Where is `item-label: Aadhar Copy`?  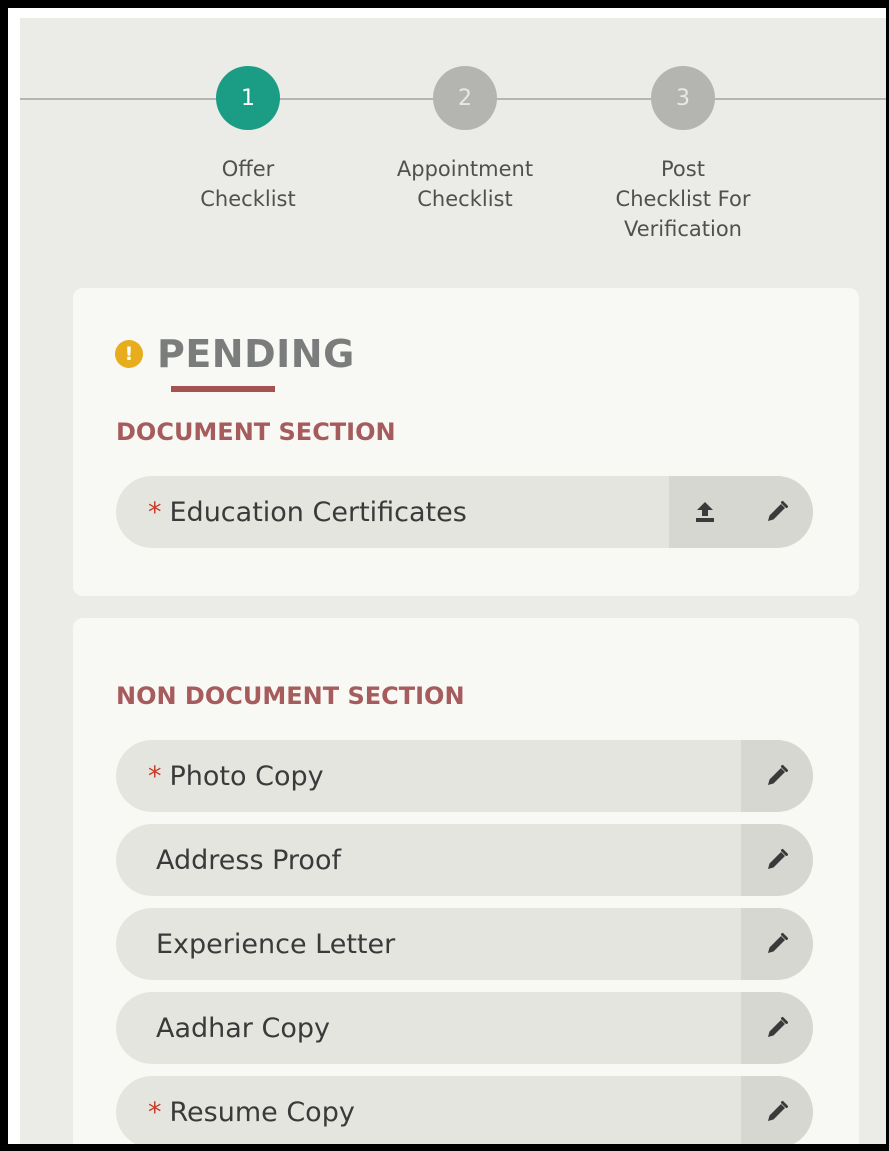
item-label: Aadhar Copy is located at coordinates (428, 1028).